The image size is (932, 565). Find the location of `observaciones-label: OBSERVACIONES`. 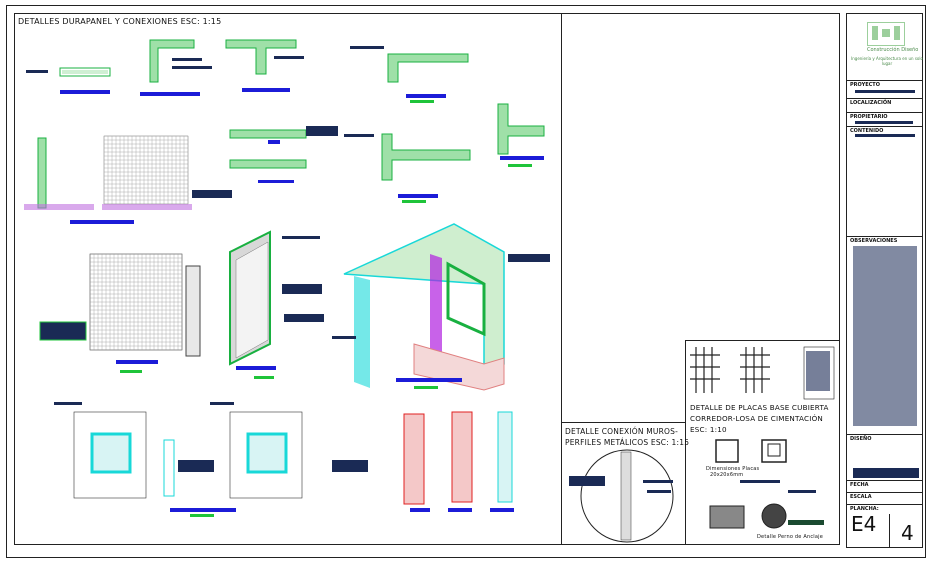

observaciones-label: OBSERVACIONES is located at coordinates (874, 241).